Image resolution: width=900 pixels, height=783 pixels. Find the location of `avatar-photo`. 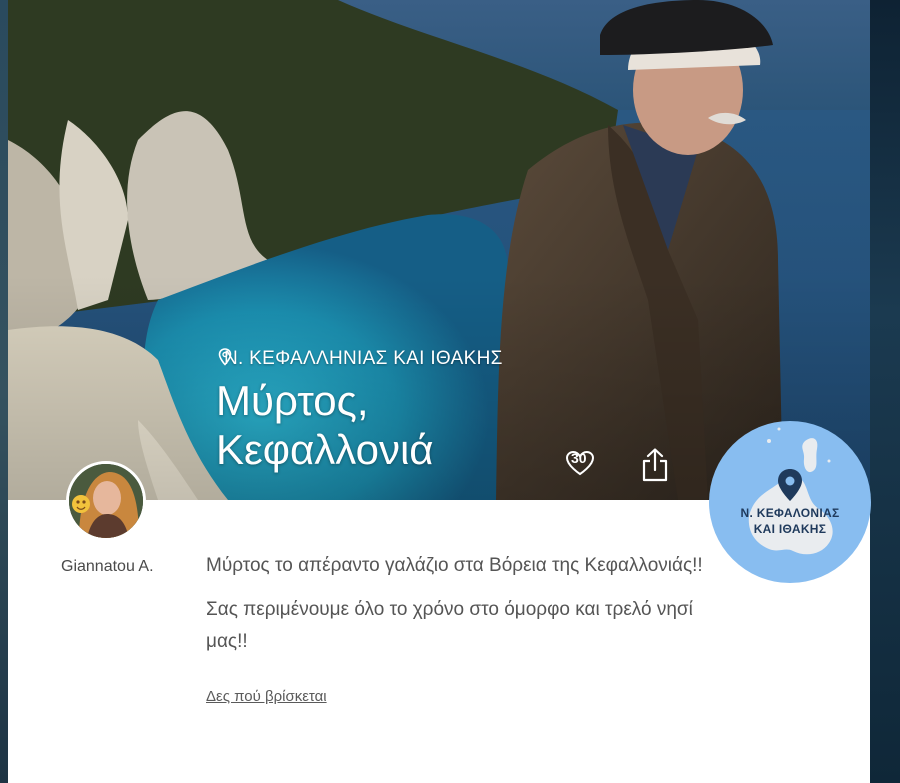

avatar-photo is located at coordinates (106, 501).